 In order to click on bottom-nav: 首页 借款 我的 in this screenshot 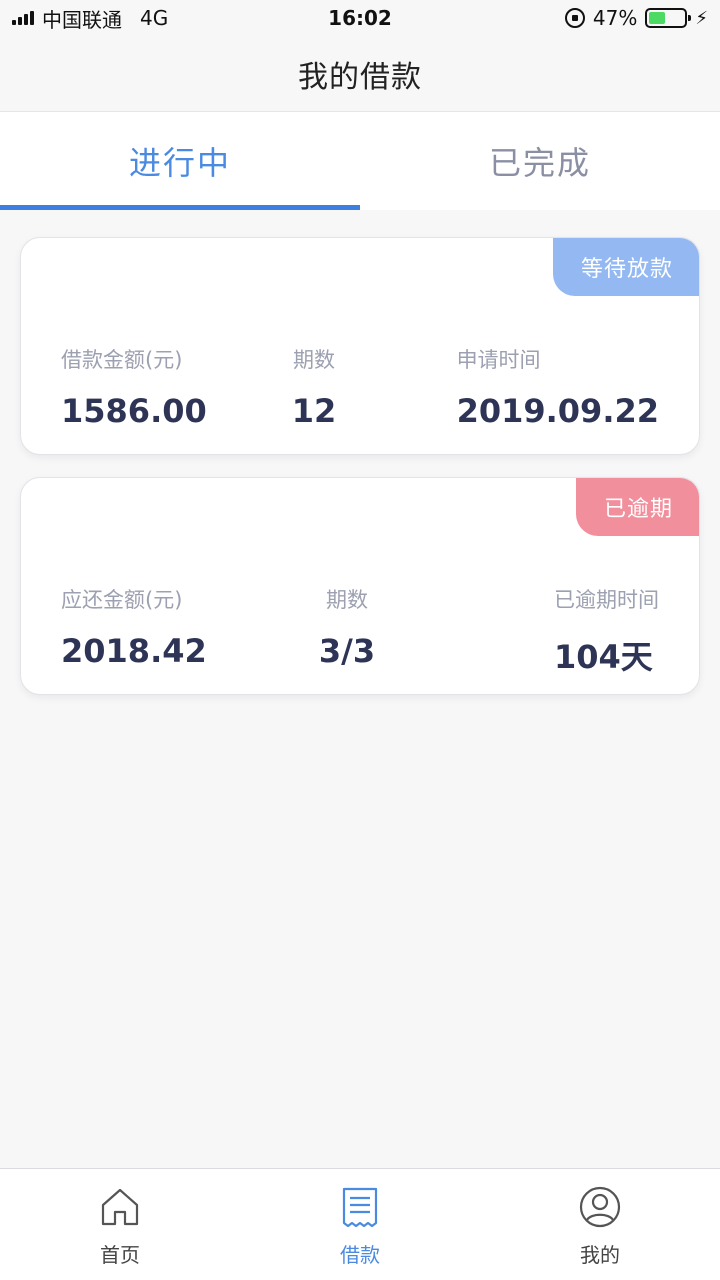, I will do `click(360, 1224)`.